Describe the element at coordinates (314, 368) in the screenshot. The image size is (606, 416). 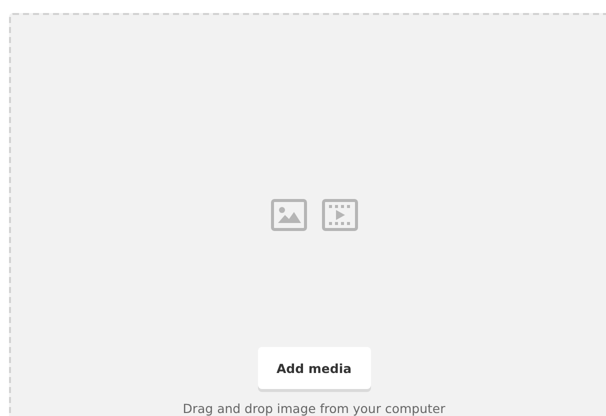
I see `add-media-button: Add media` at that location.